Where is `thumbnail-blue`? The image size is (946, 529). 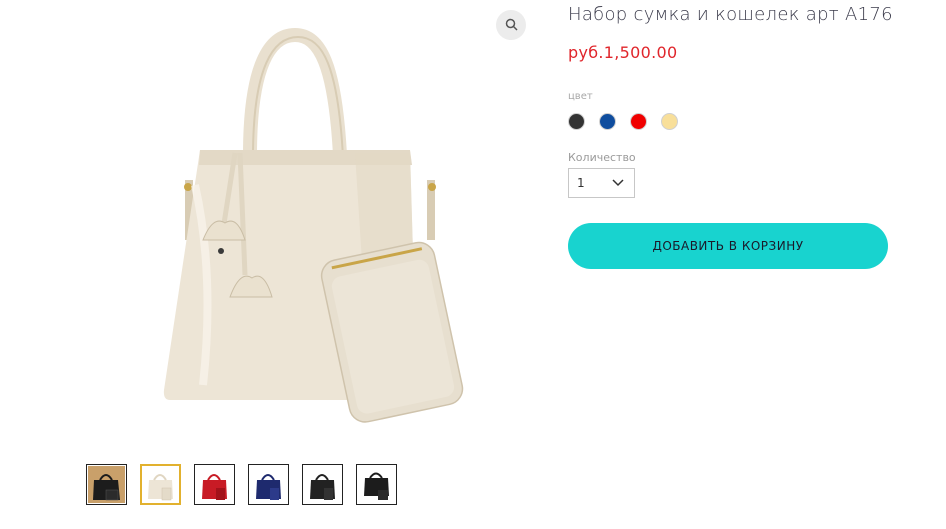 thumbnail-blue is located at coordinates (268, 484).